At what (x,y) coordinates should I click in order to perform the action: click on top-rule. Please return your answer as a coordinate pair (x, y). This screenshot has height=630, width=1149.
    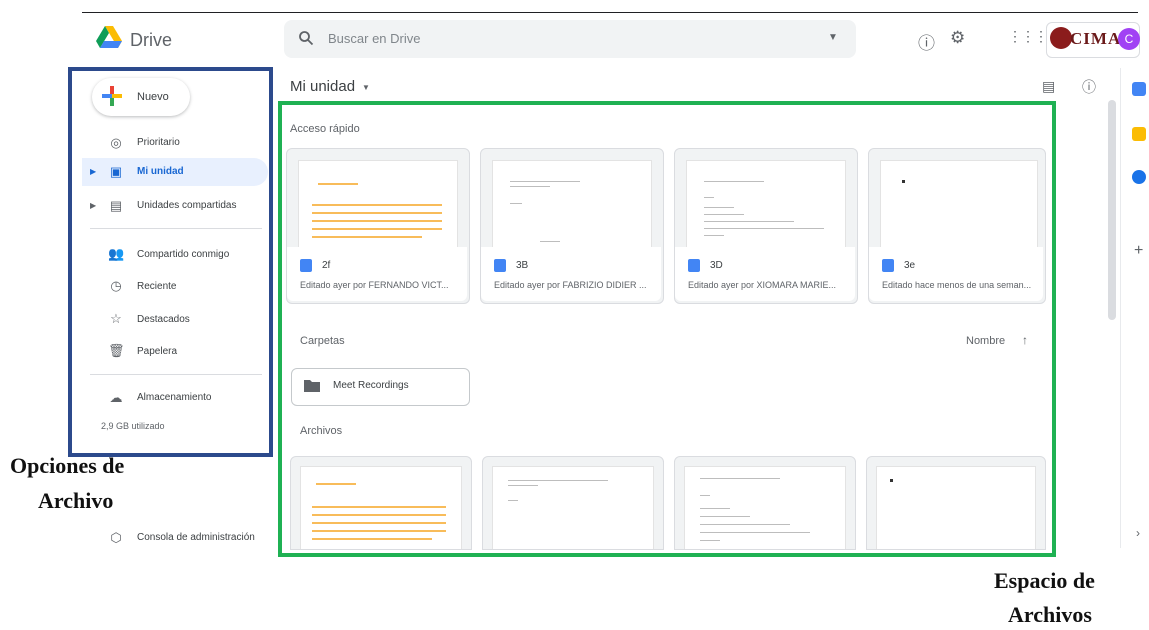
    Looking at the image, I should click on (610, 12).